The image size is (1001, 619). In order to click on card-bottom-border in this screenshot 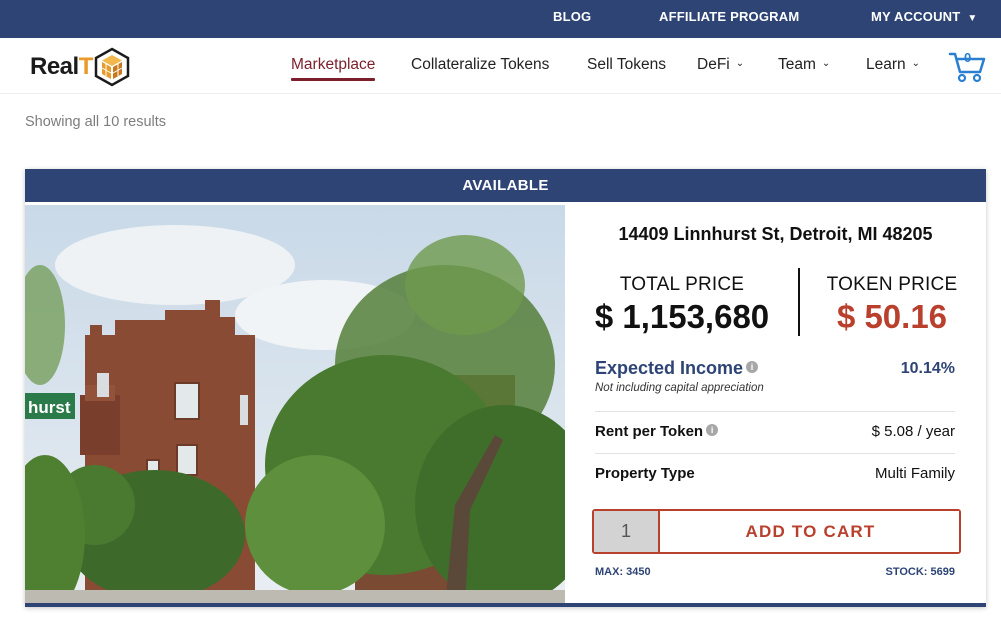, I will do `click(505, 605)`.